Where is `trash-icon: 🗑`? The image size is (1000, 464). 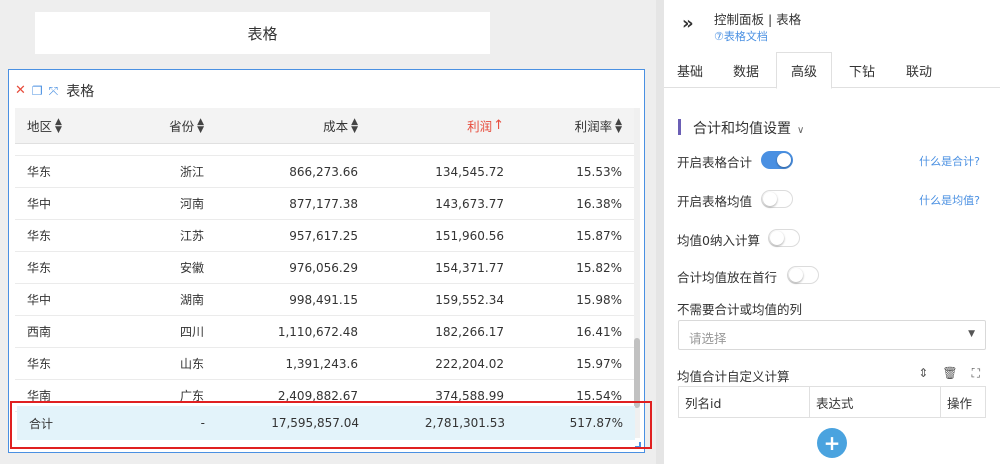 trash-icon: 🗑 is located at coordinates (949, 373).